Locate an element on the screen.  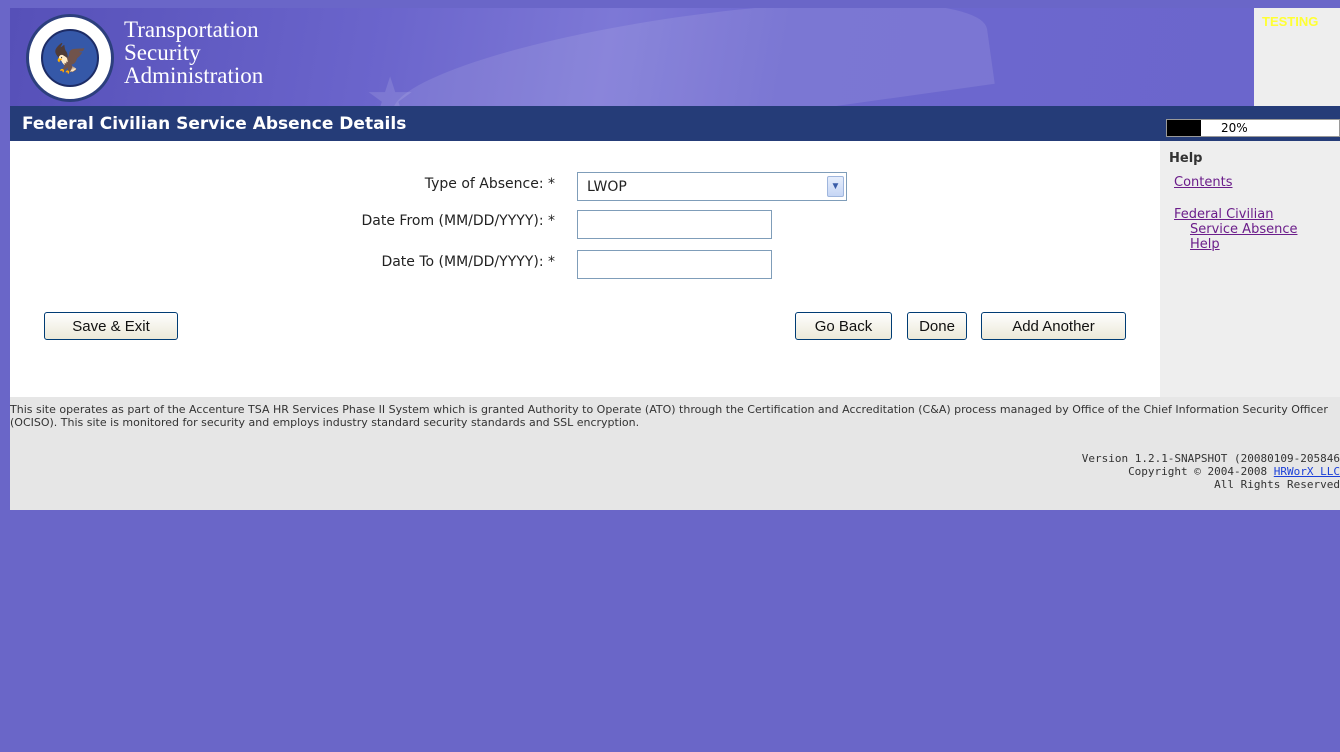
testing-label: TESTING is located at coordinates (1290, 21).